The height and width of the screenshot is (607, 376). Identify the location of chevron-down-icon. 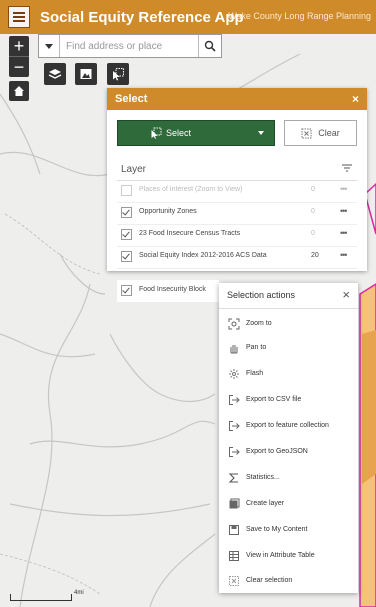
(261, 133).